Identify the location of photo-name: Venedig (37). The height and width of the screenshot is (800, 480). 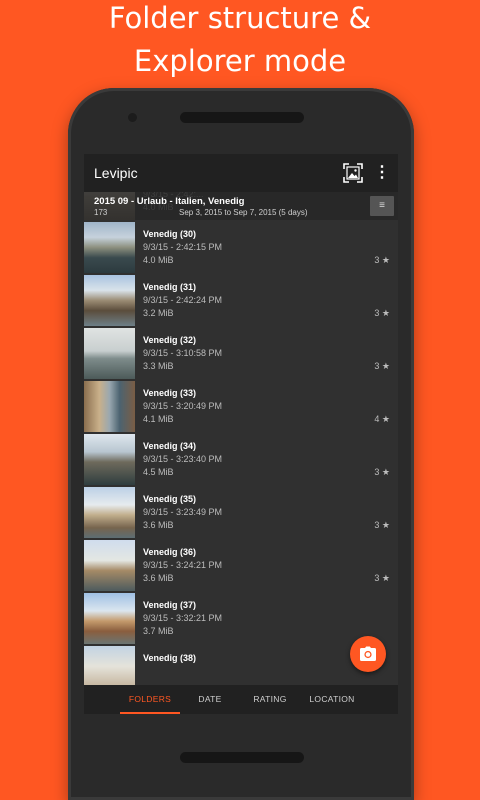
(170, 605).